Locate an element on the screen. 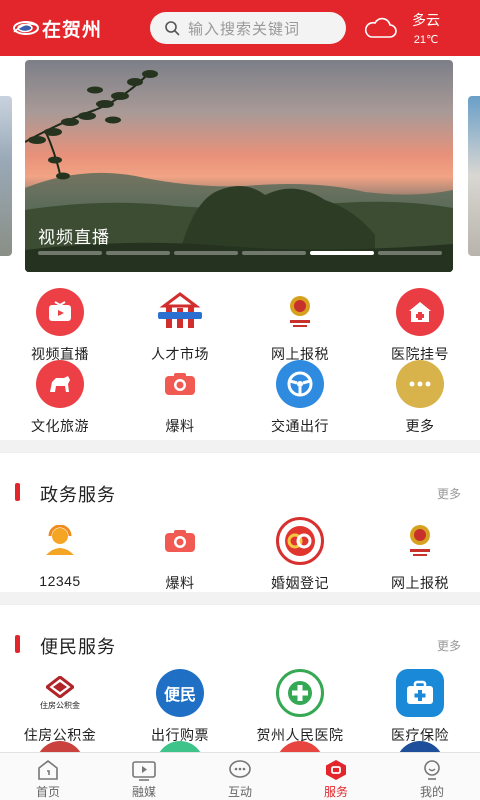 The height and width of the screenshot is (800, 480). video-live-icon is located at coordinates (60, 312).